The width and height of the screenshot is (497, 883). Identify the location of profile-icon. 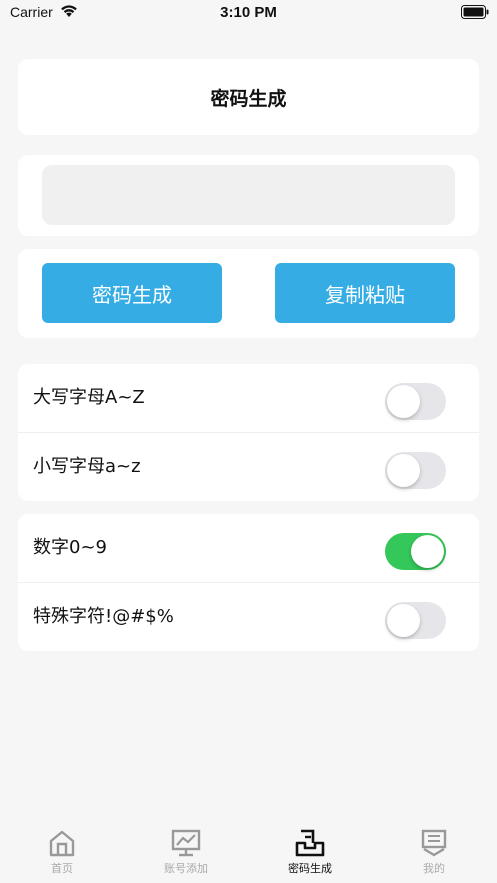
(434, 843).